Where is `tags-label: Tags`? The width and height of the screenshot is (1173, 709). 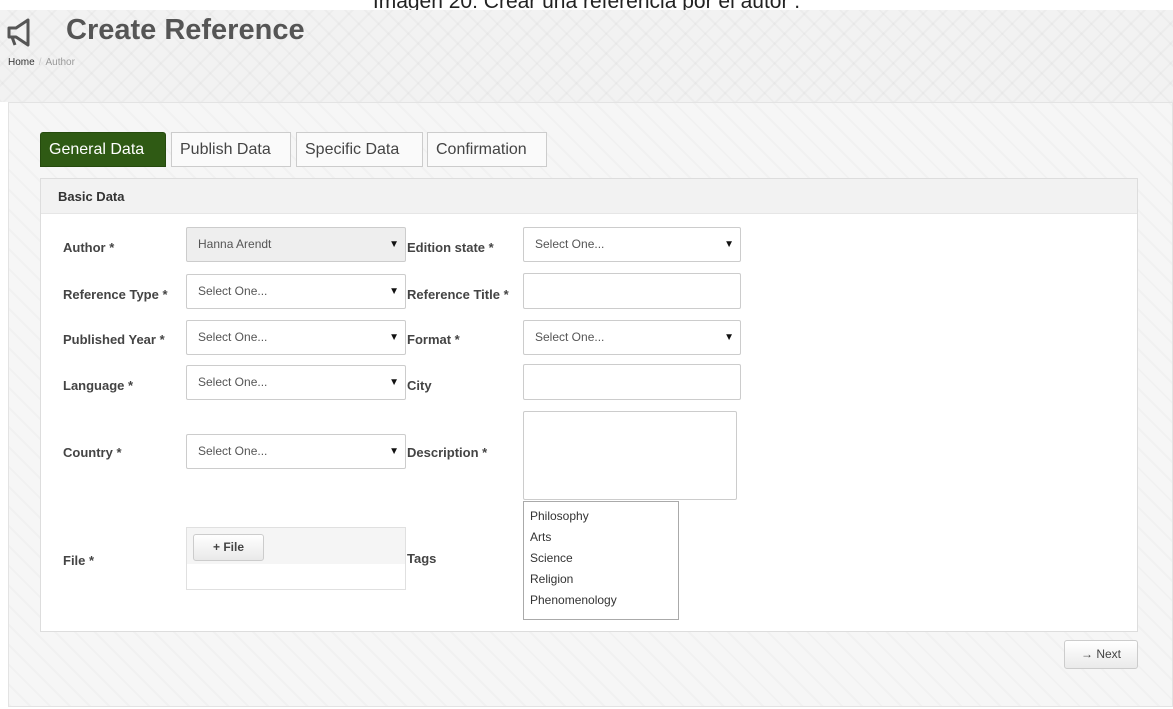 tags-label: Tags is located at coordinates (422, 558).